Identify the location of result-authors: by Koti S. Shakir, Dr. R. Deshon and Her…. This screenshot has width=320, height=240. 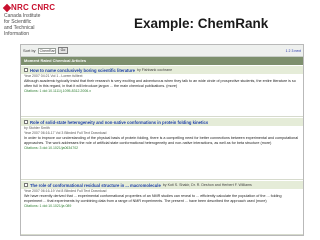
(207, 185).